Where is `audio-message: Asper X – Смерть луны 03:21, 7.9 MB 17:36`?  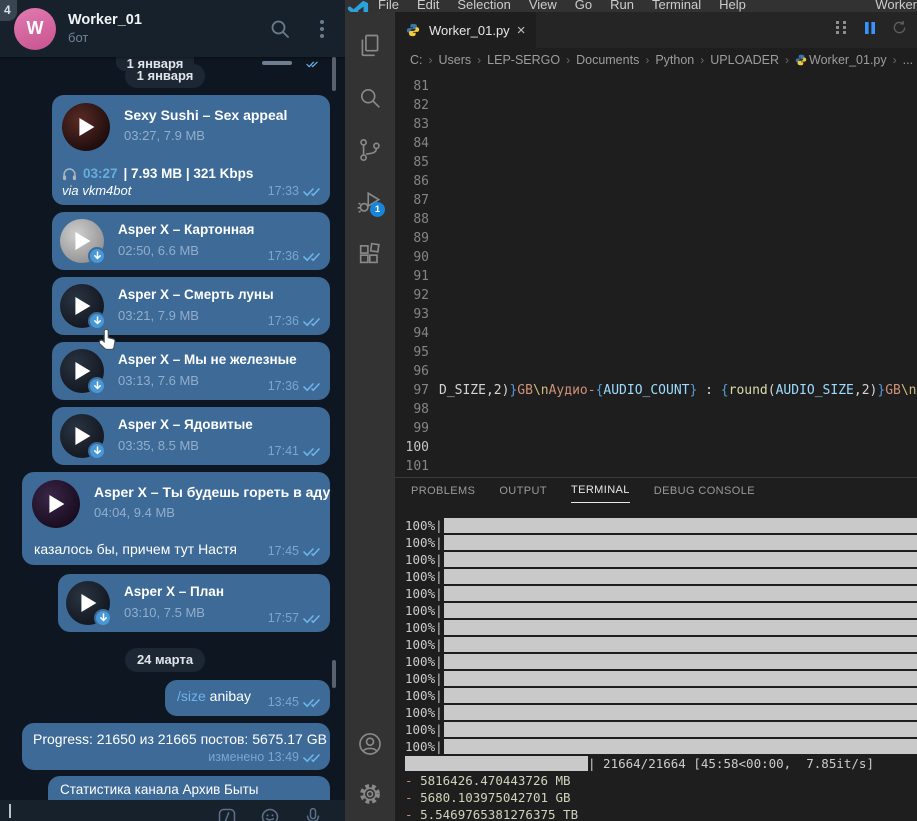
audio-message: Asper X – Смерть луны 03:21, 7.9 MB 17:36 is located at coordinates (191, 306).